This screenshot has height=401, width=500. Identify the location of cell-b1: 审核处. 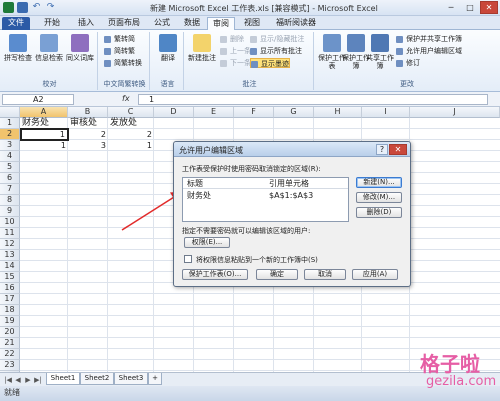
(89, 123).